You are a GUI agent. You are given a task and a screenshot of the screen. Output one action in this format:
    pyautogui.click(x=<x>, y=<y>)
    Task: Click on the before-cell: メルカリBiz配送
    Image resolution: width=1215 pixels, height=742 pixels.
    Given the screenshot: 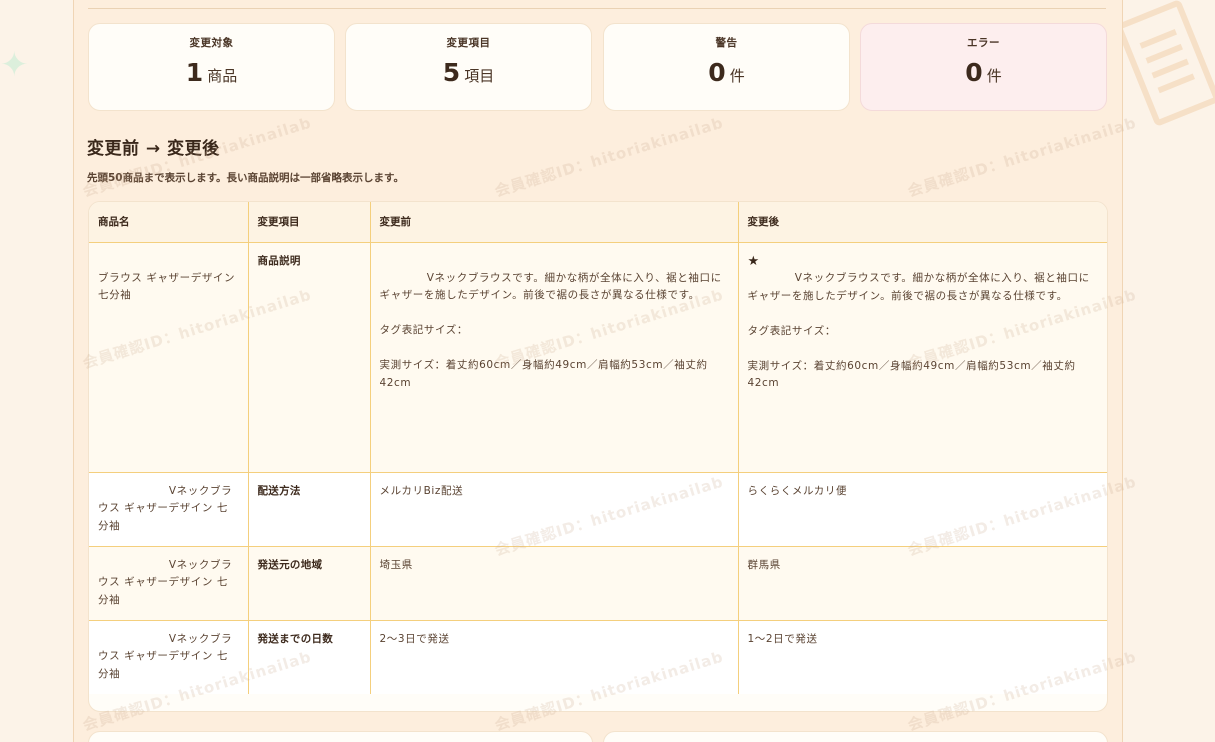 What is the action you would take?
    pyautogui.click(x=554, y=509)
    